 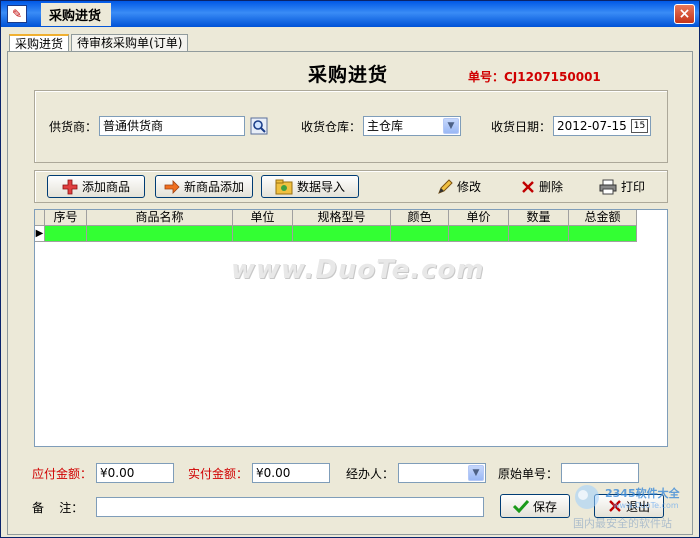 What do you see at coordinates (213, 187) in the screenshot?
I see `new-product-add-label: 新商品添加` at bounding box center [213, 187].